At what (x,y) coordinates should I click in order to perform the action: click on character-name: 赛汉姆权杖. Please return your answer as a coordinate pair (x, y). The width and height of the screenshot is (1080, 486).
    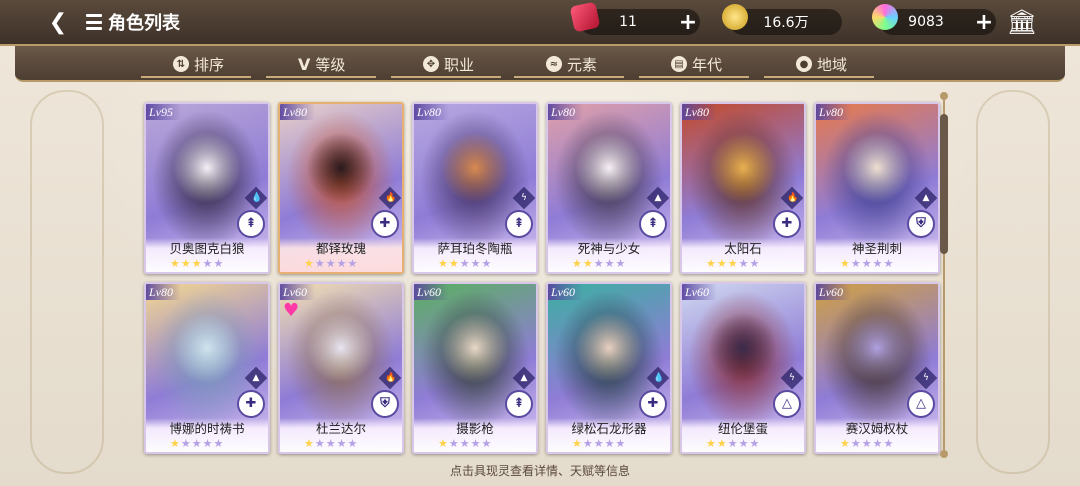
    Looking at the image, I should click on (877, 428).